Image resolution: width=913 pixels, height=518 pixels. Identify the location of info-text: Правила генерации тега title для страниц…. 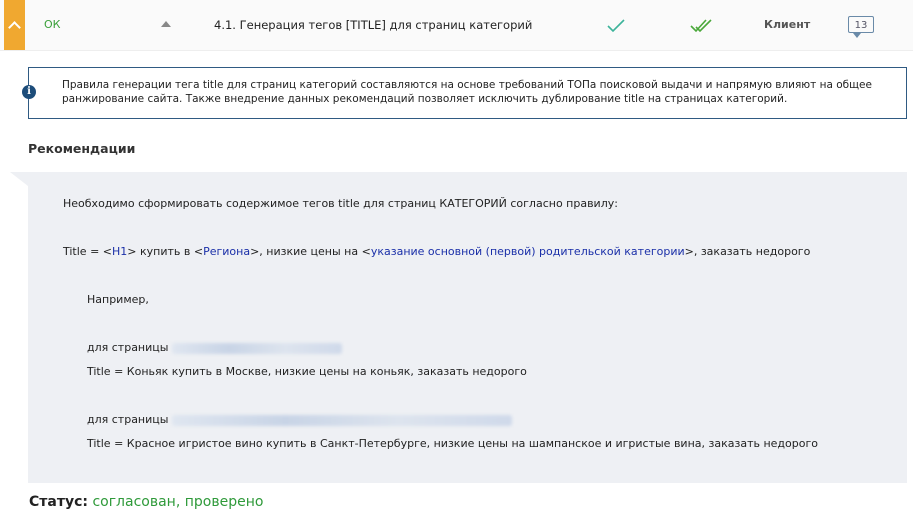
(467, 92).